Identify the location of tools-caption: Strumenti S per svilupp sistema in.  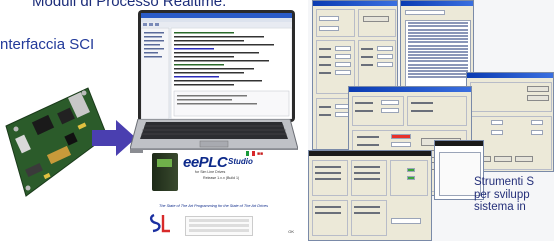
(504, 195).